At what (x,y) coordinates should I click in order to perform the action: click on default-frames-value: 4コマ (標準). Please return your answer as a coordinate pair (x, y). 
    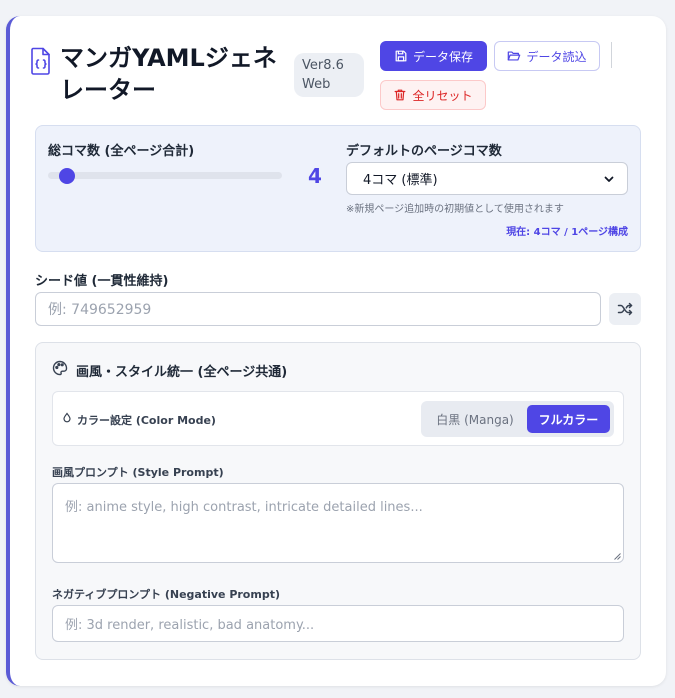
    Looking at the image, I should click on (400, 180).